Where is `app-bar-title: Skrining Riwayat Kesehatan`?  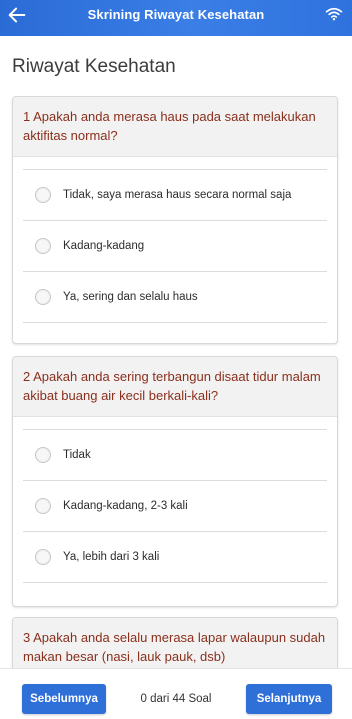 app-bar-title: Skrining Riwayat Kesehatan is located at coordinates (176, 14).